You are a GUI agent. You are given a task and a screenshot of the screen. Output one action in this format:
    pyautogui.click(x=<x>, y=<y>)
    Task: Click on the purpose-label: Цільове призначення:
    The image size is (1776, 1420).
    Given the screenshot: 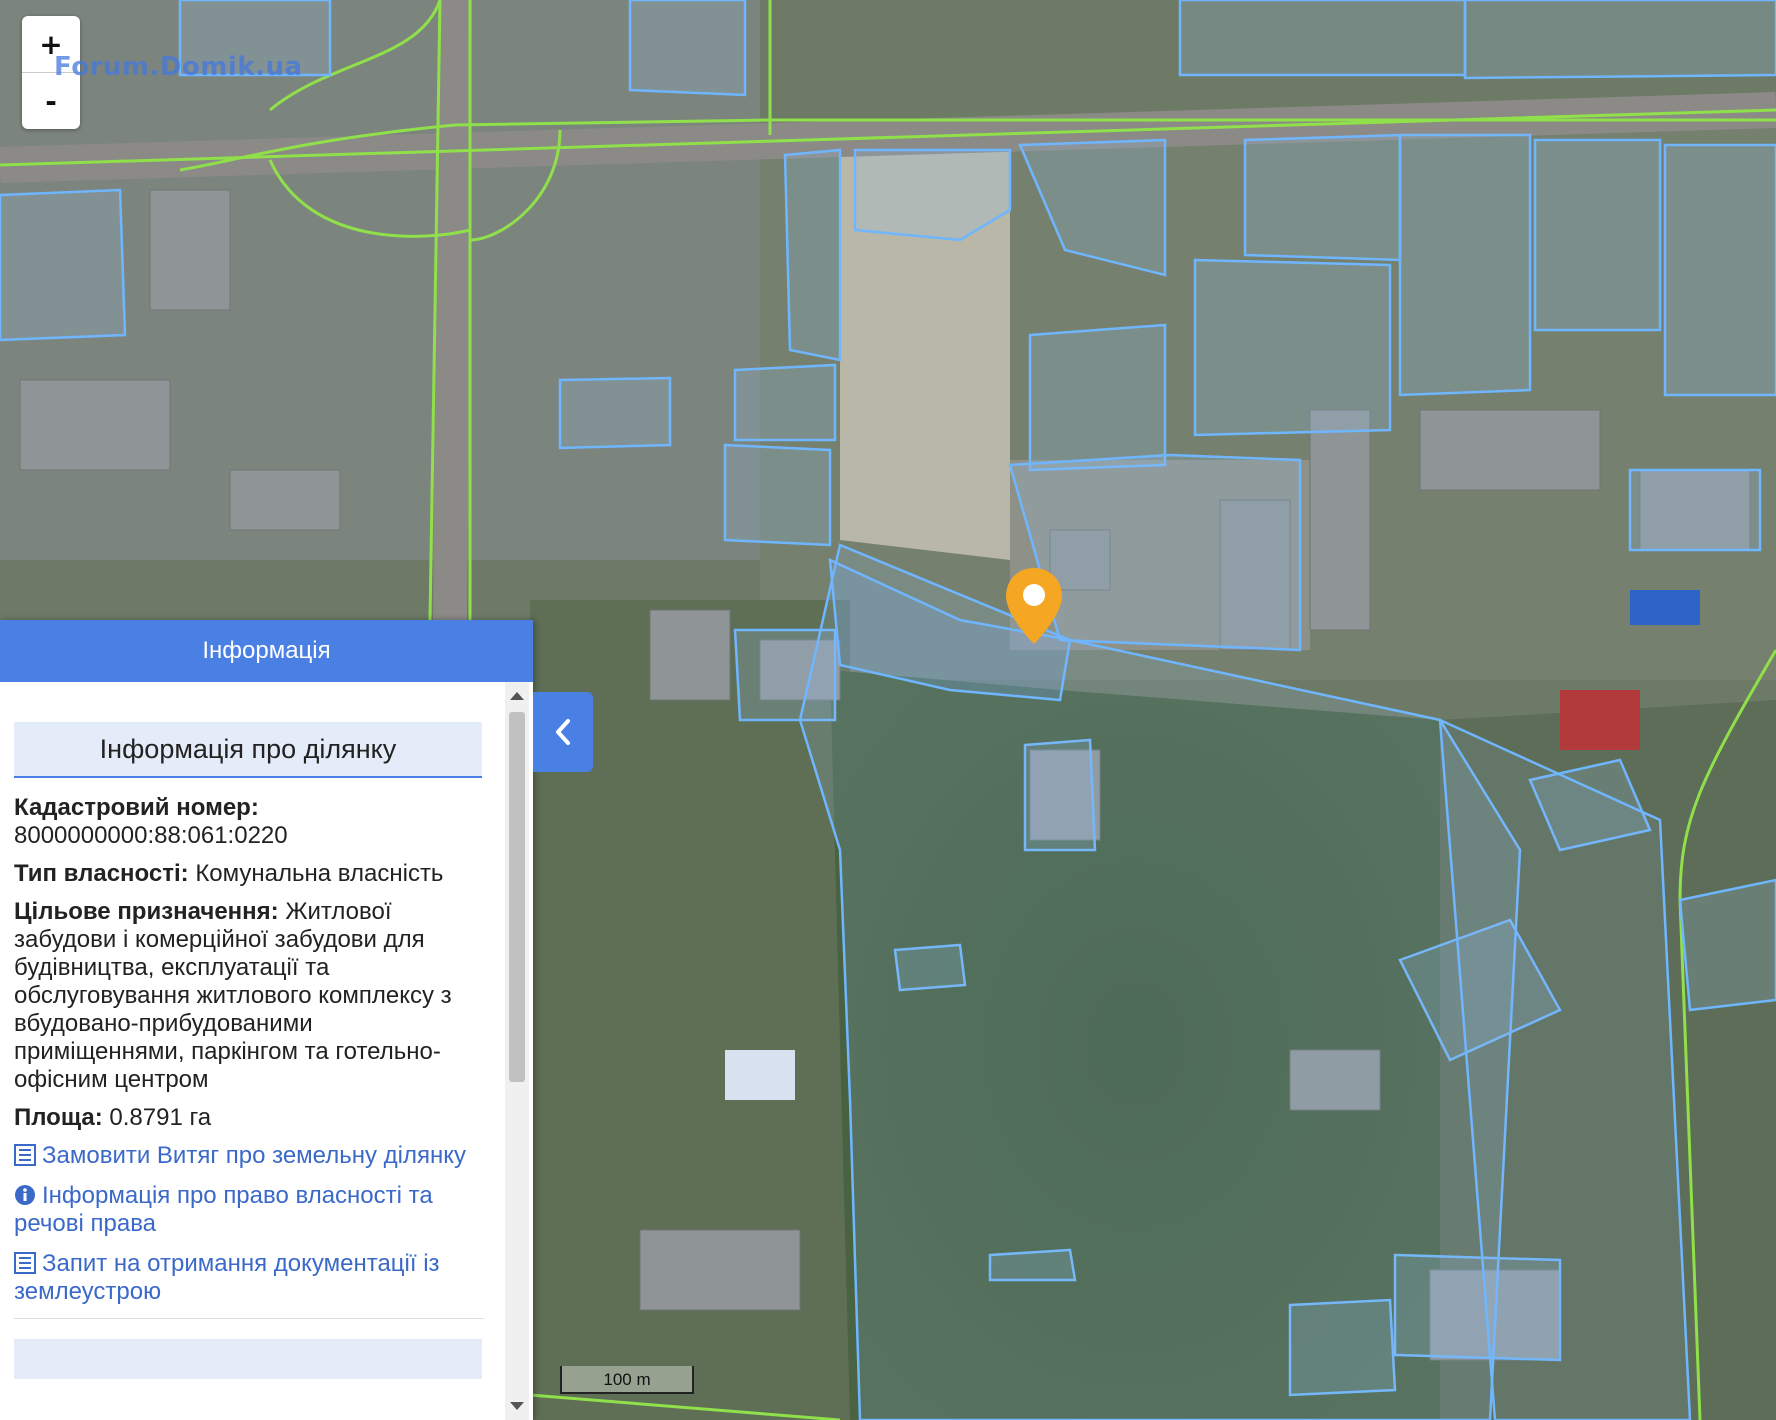 What is the action you would take?
    pyautogui.click(x=146, y=911)
    